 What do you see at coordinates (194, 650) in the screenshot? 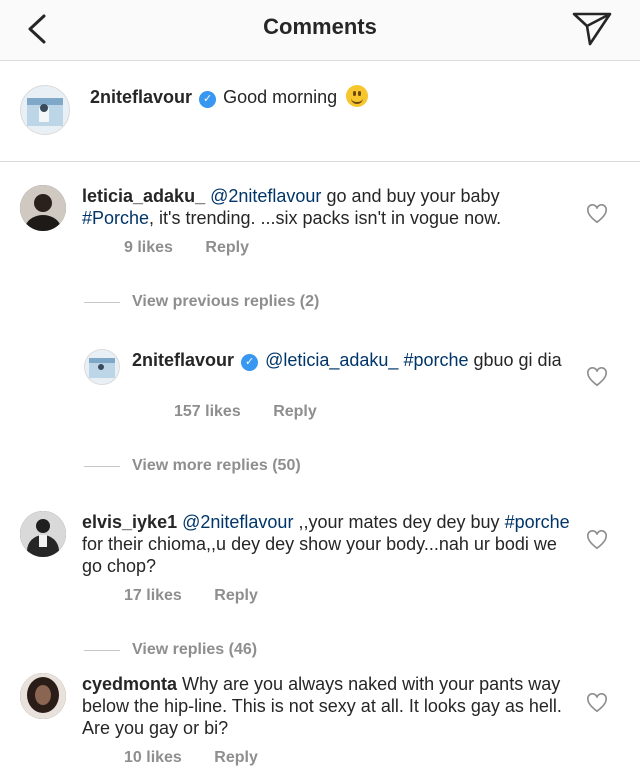
I see `view-replies-button: View replies (46)` at bounding box center [194, 650].